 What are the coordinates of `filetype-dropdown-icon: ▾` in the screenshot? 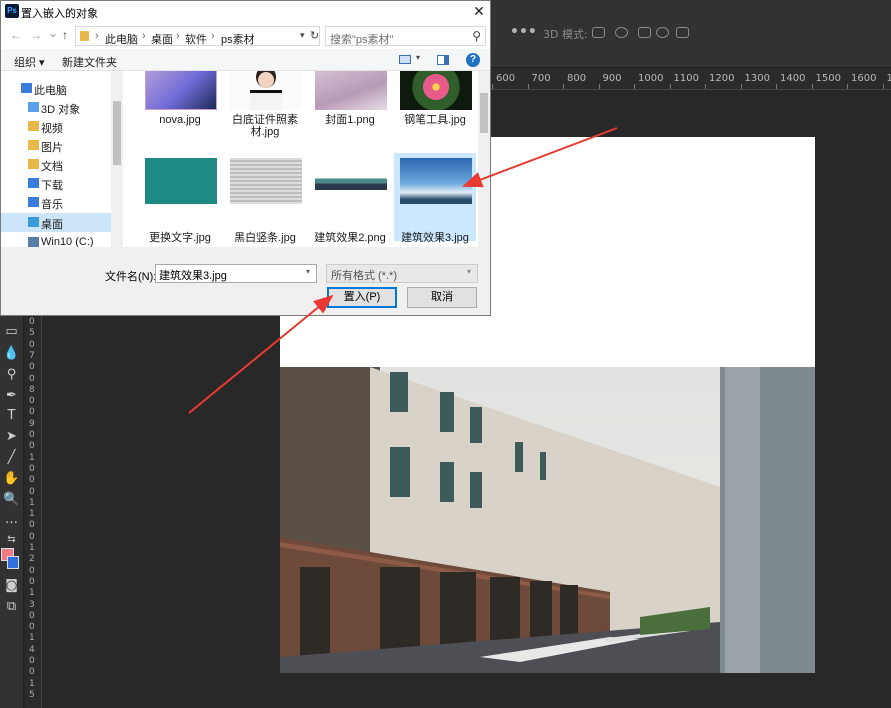 It's located at (469, 271).